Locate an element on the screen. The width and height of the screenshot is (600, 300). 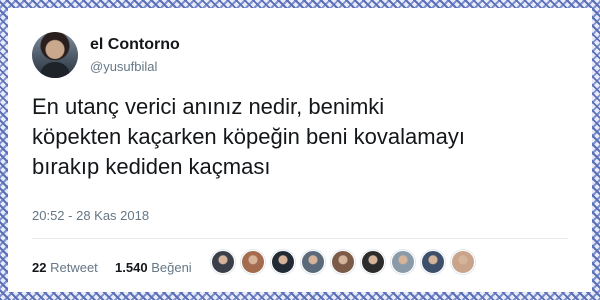
like-label: Beğeni is located at coordinates (171, 267).